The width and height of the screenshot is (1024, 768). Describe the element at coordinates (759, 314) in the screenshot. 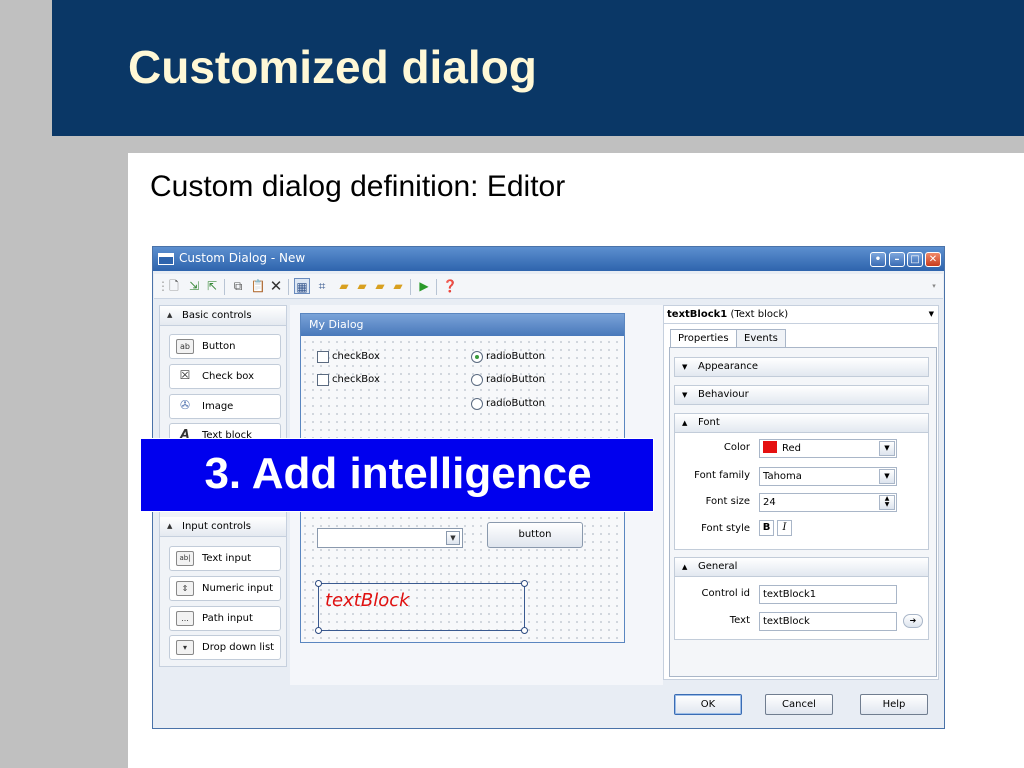

I see `object-type: (Text block)` at that location.